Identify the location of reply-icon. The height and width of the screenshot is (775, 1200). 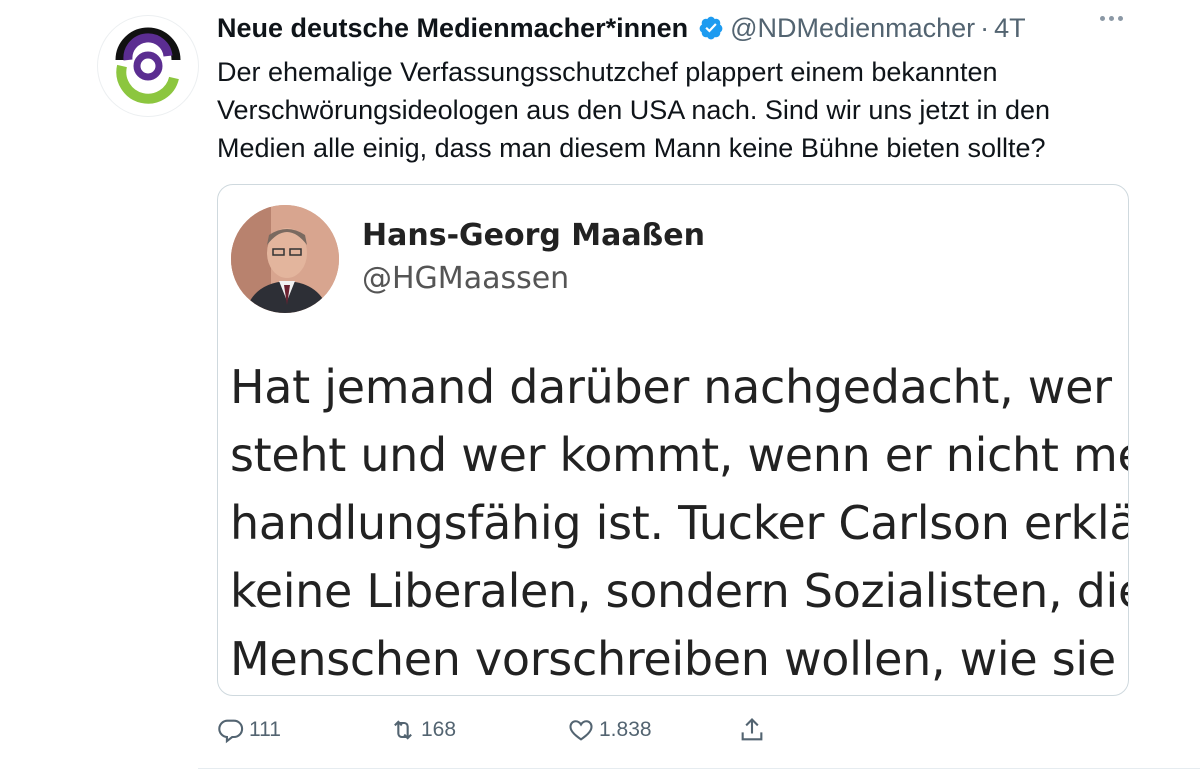
(231, 731).